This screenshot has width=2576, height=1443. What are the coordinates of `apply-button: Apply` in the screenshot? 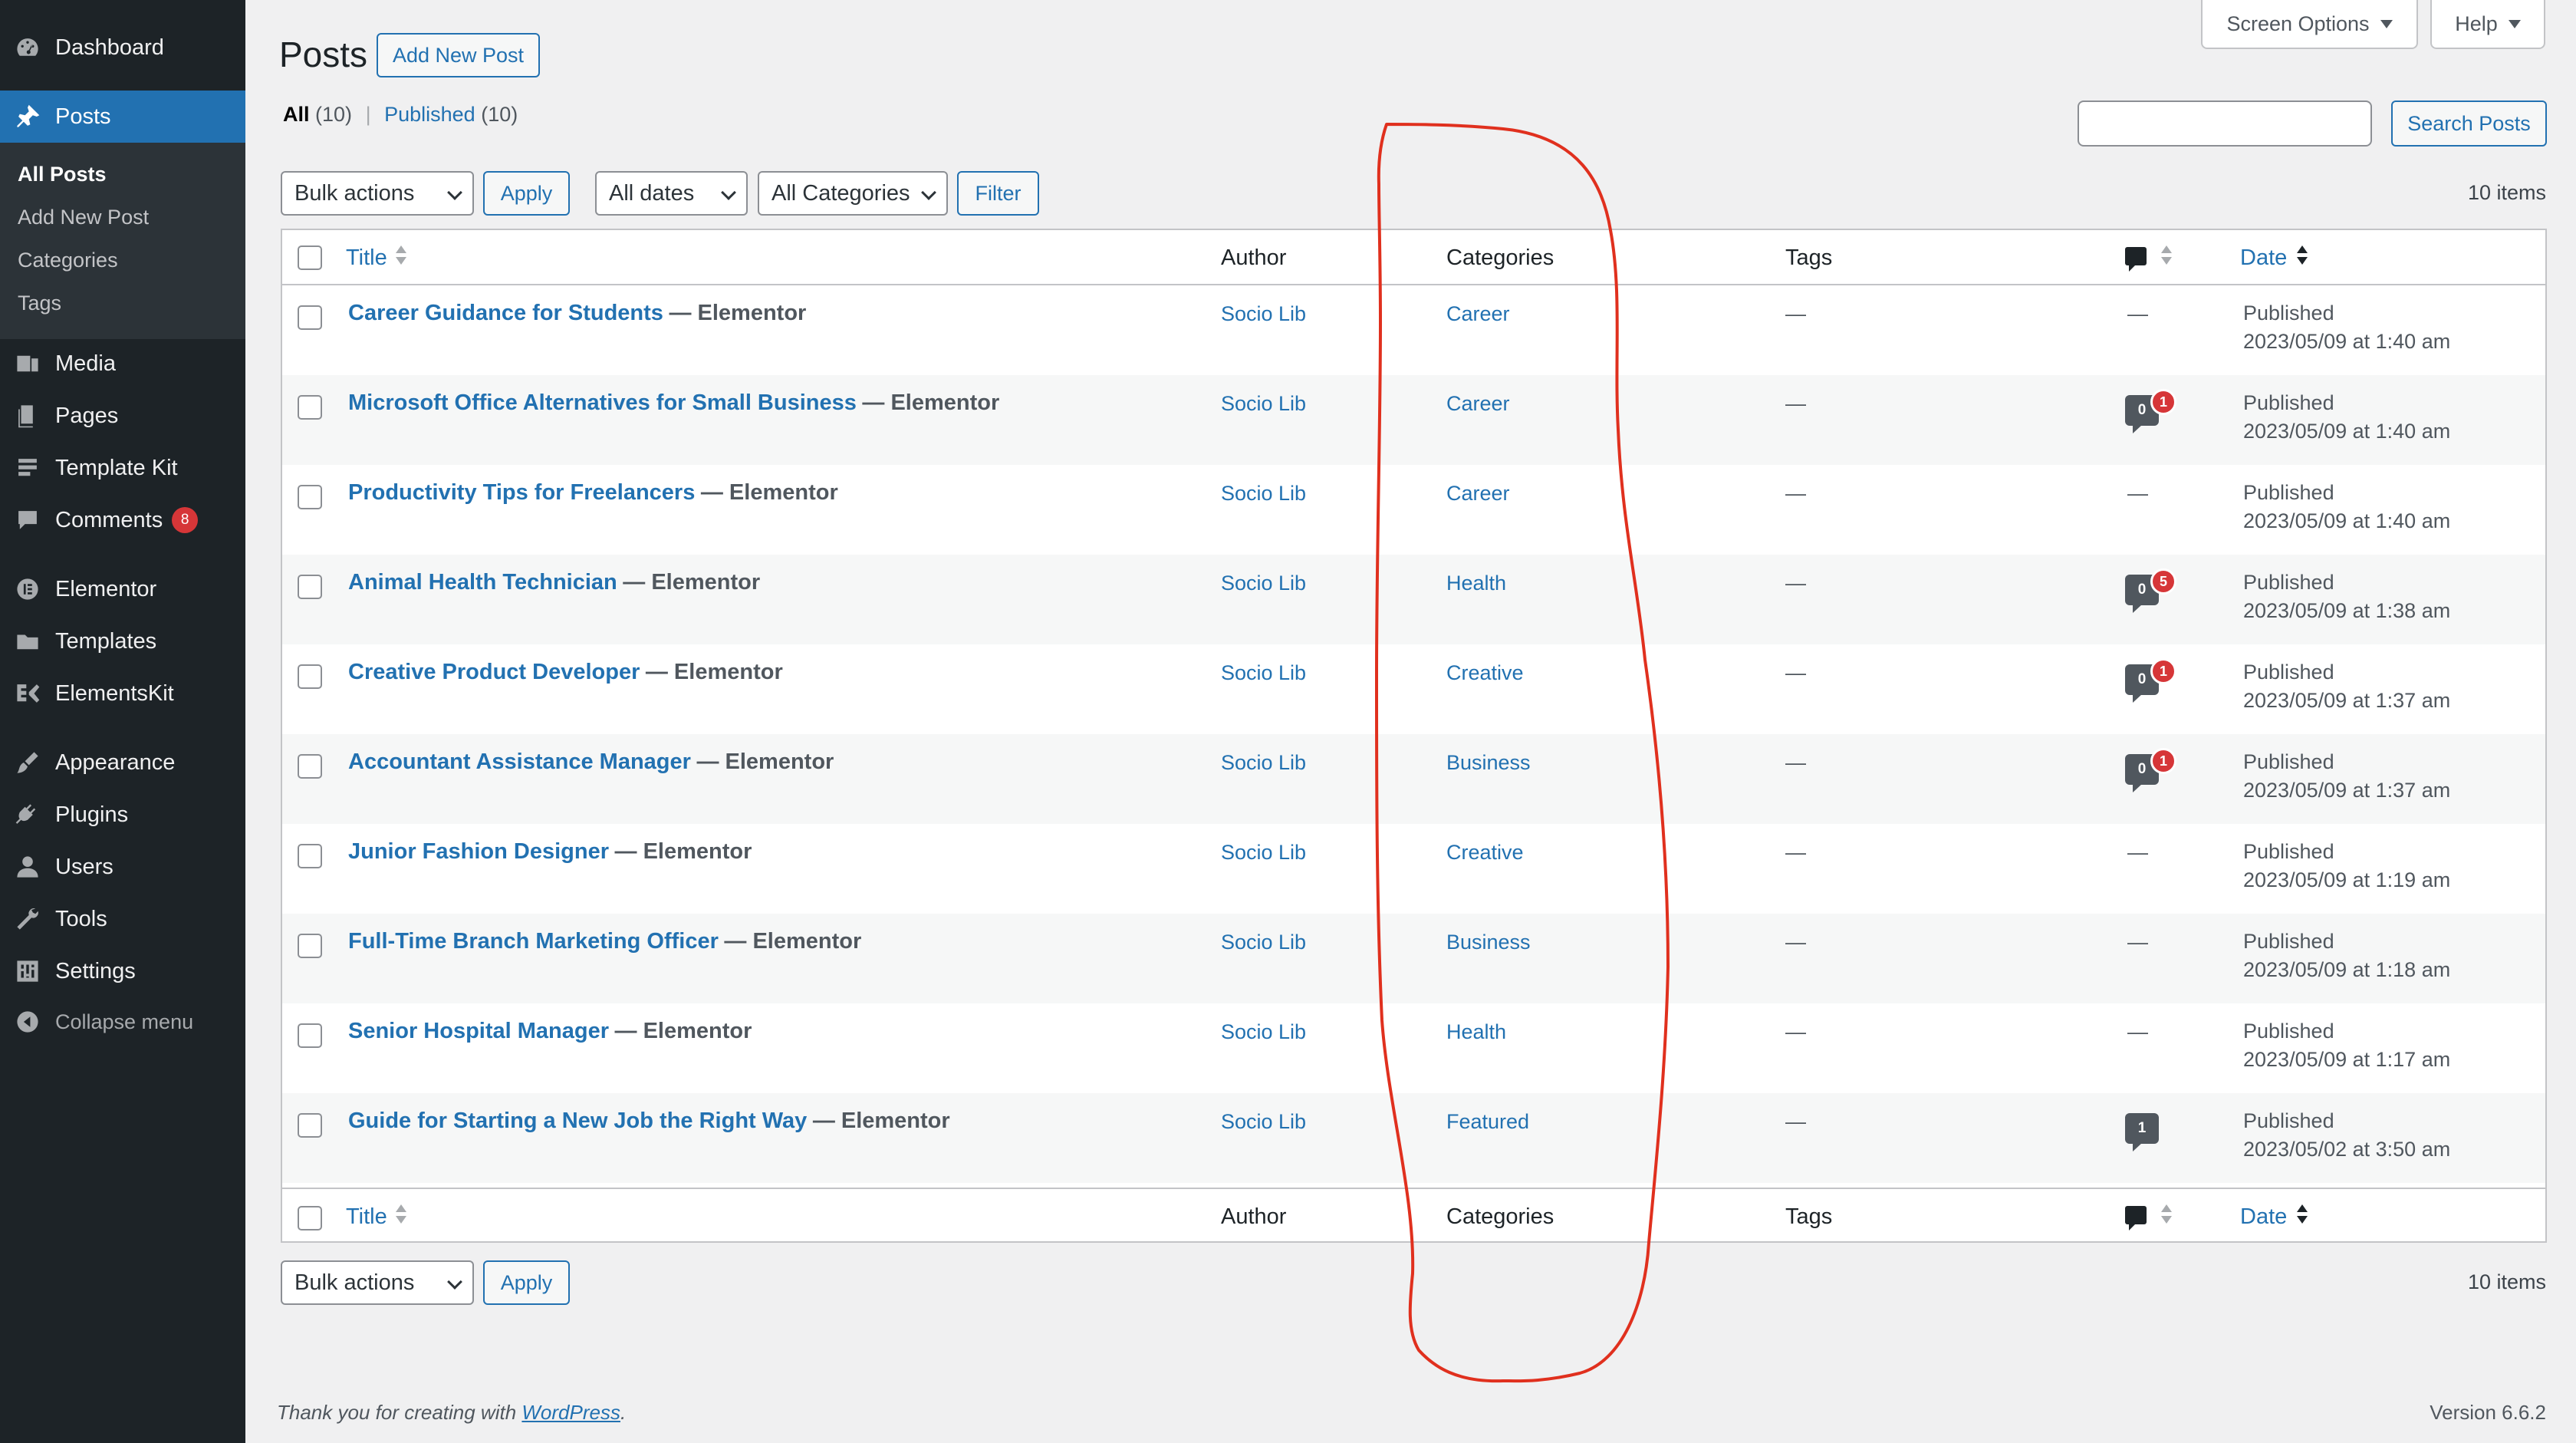 It's located at (526, 193).